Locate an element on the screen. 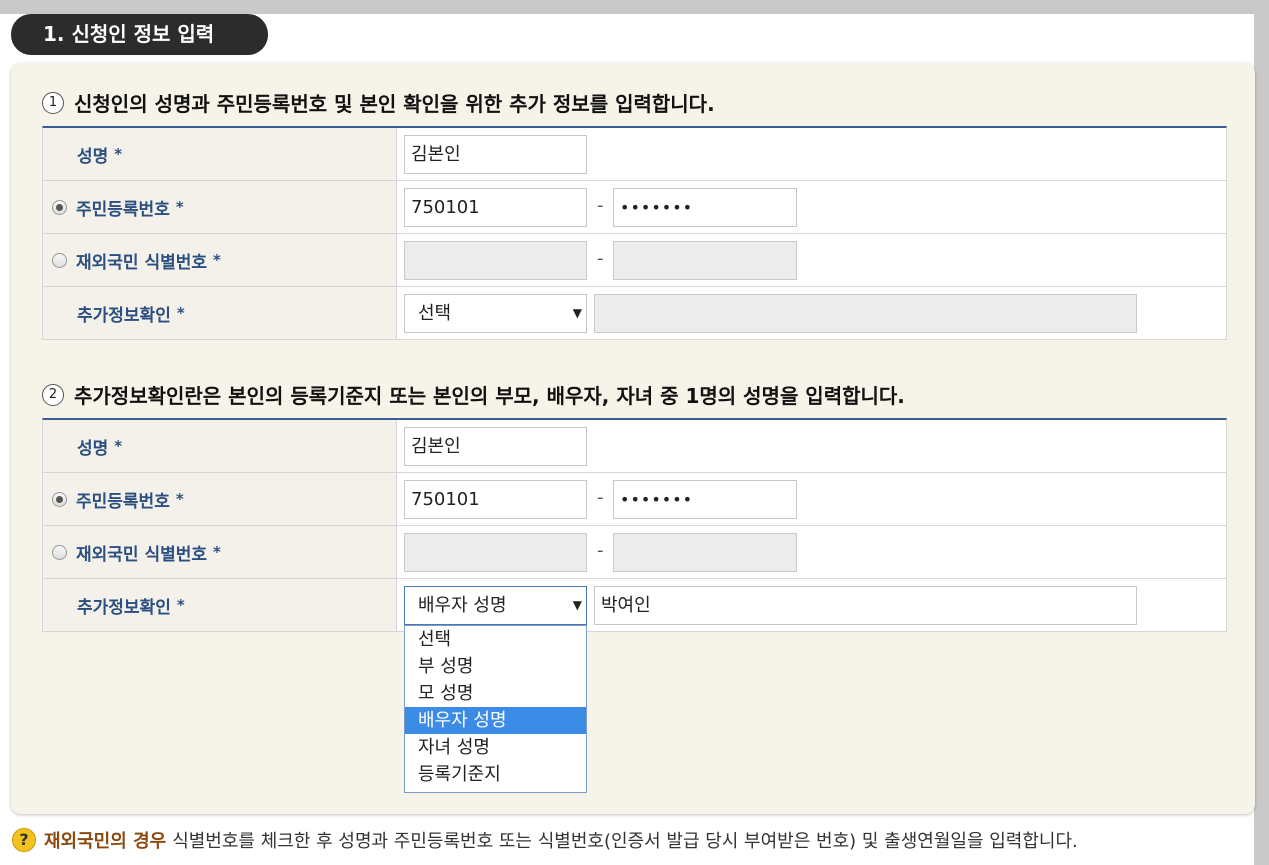 This screenshot has height=865, width=1269. section1-number: 1 is located at coordinates (53, 102).